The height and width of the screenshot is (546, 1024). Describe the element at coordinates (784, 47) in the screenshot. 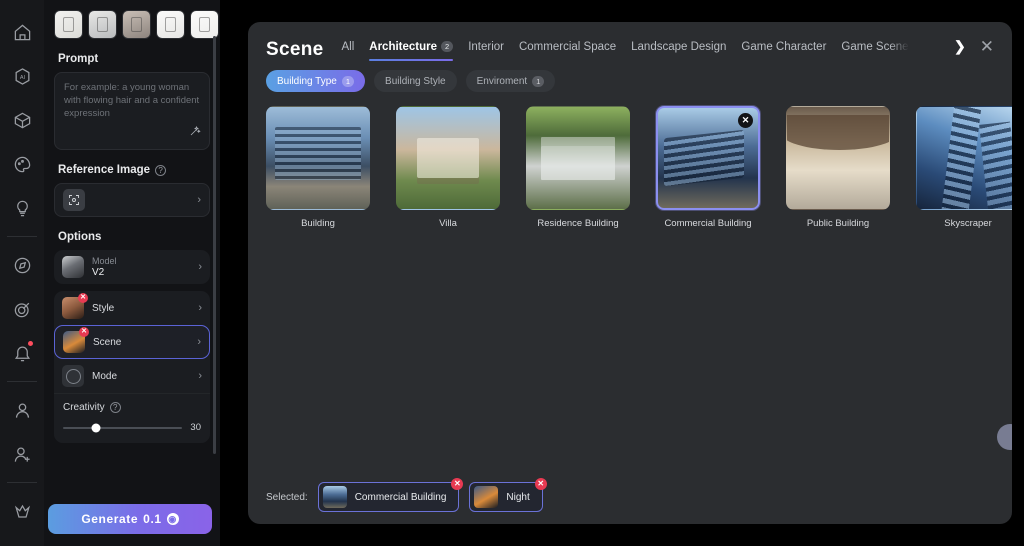

I see `tab-game-character-label: Game Character` at that location.